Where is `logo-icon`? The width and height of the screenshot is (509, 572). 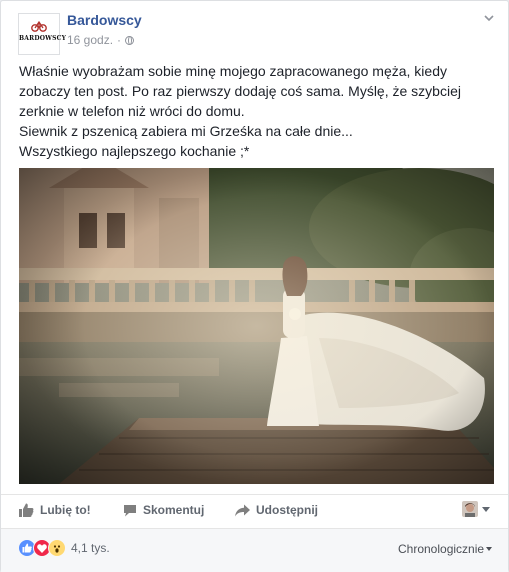
logo-icon is located at coordinates (39, 26).